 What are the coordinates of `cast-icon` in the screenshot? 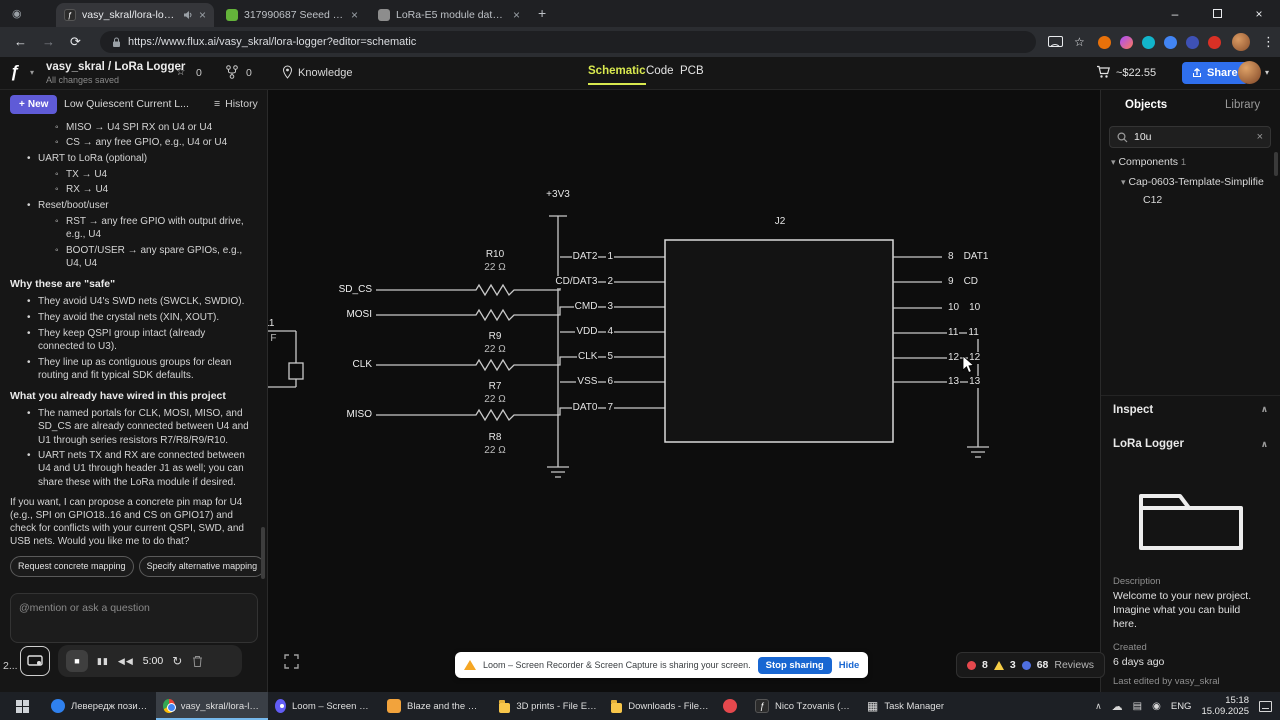 It's located at (1055, 42).